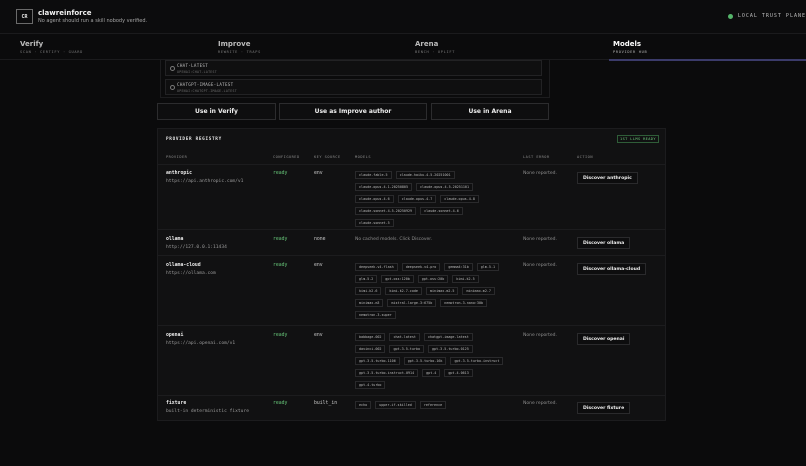  What do you see at coordinates (397, 279) in the screenshot?
I see `model-chip: gpt-oss:120b` at bounding box center [397, 279].